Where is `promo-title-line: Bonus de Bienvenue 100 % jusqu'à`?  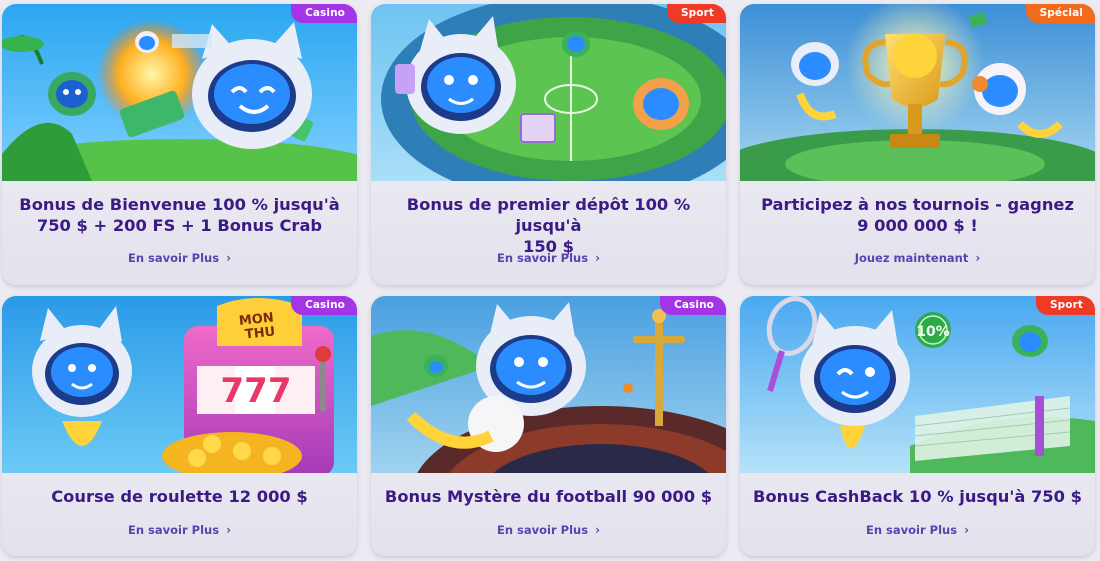
promo-title-line: Bonus de Bienvenue 100 % jusqu'à is located at coordinates (179, 204).